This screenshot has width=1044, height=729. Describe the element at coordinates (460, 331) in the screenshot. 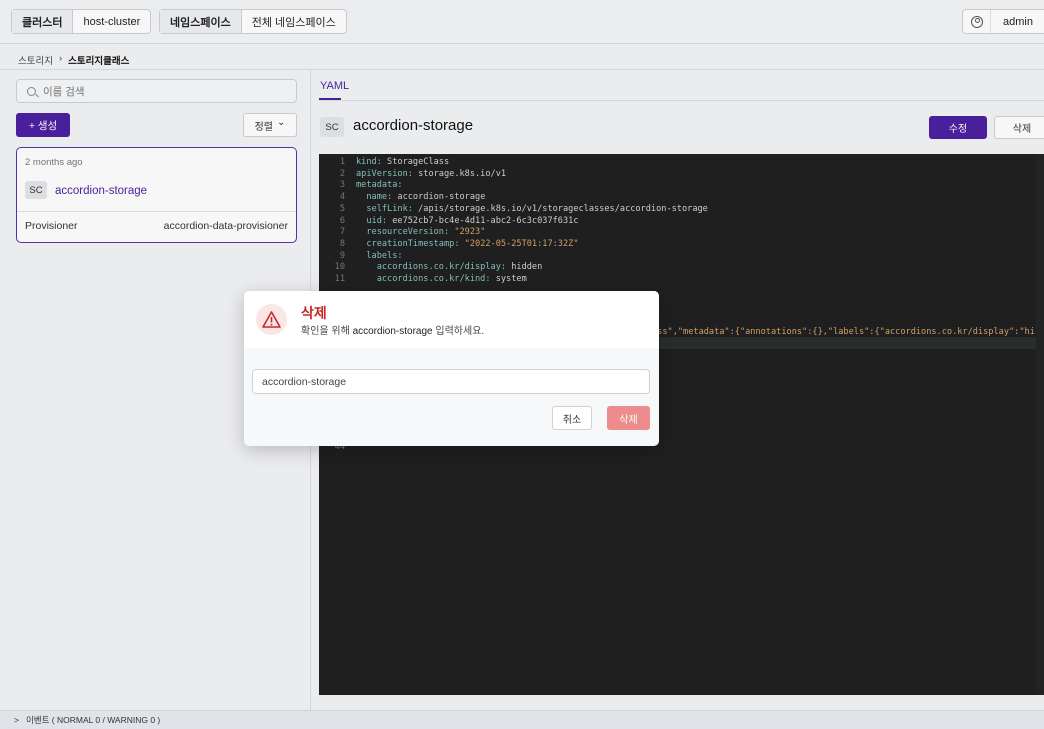

I see `dialog-message-suffix: 입력하세요.` at that location.